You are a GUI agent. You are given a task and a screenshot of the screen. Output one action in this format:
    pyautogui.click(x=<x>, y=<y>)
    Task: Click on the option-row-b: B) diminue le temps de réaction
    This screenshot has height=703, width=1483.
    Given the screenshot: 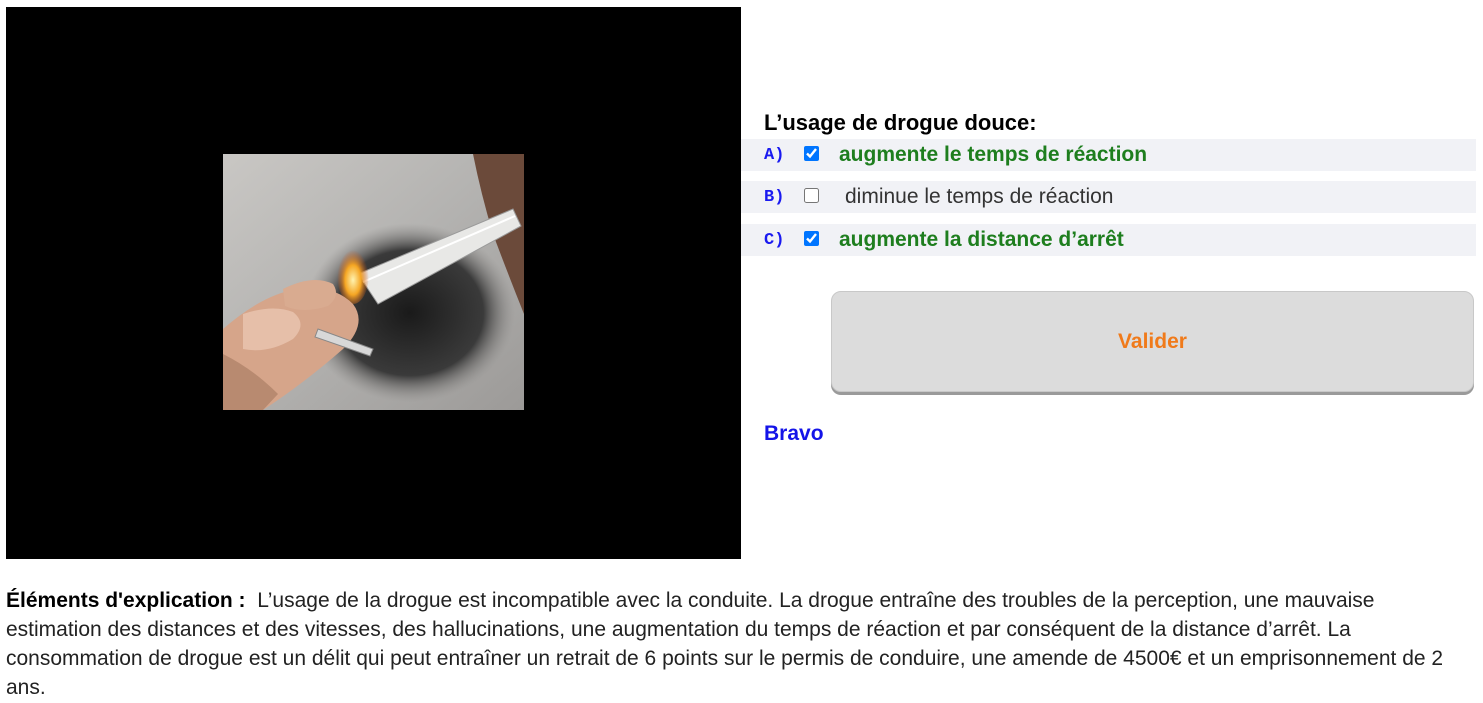 What is the action you would take?
    pyautogui.click(x=1108, y=197)
    